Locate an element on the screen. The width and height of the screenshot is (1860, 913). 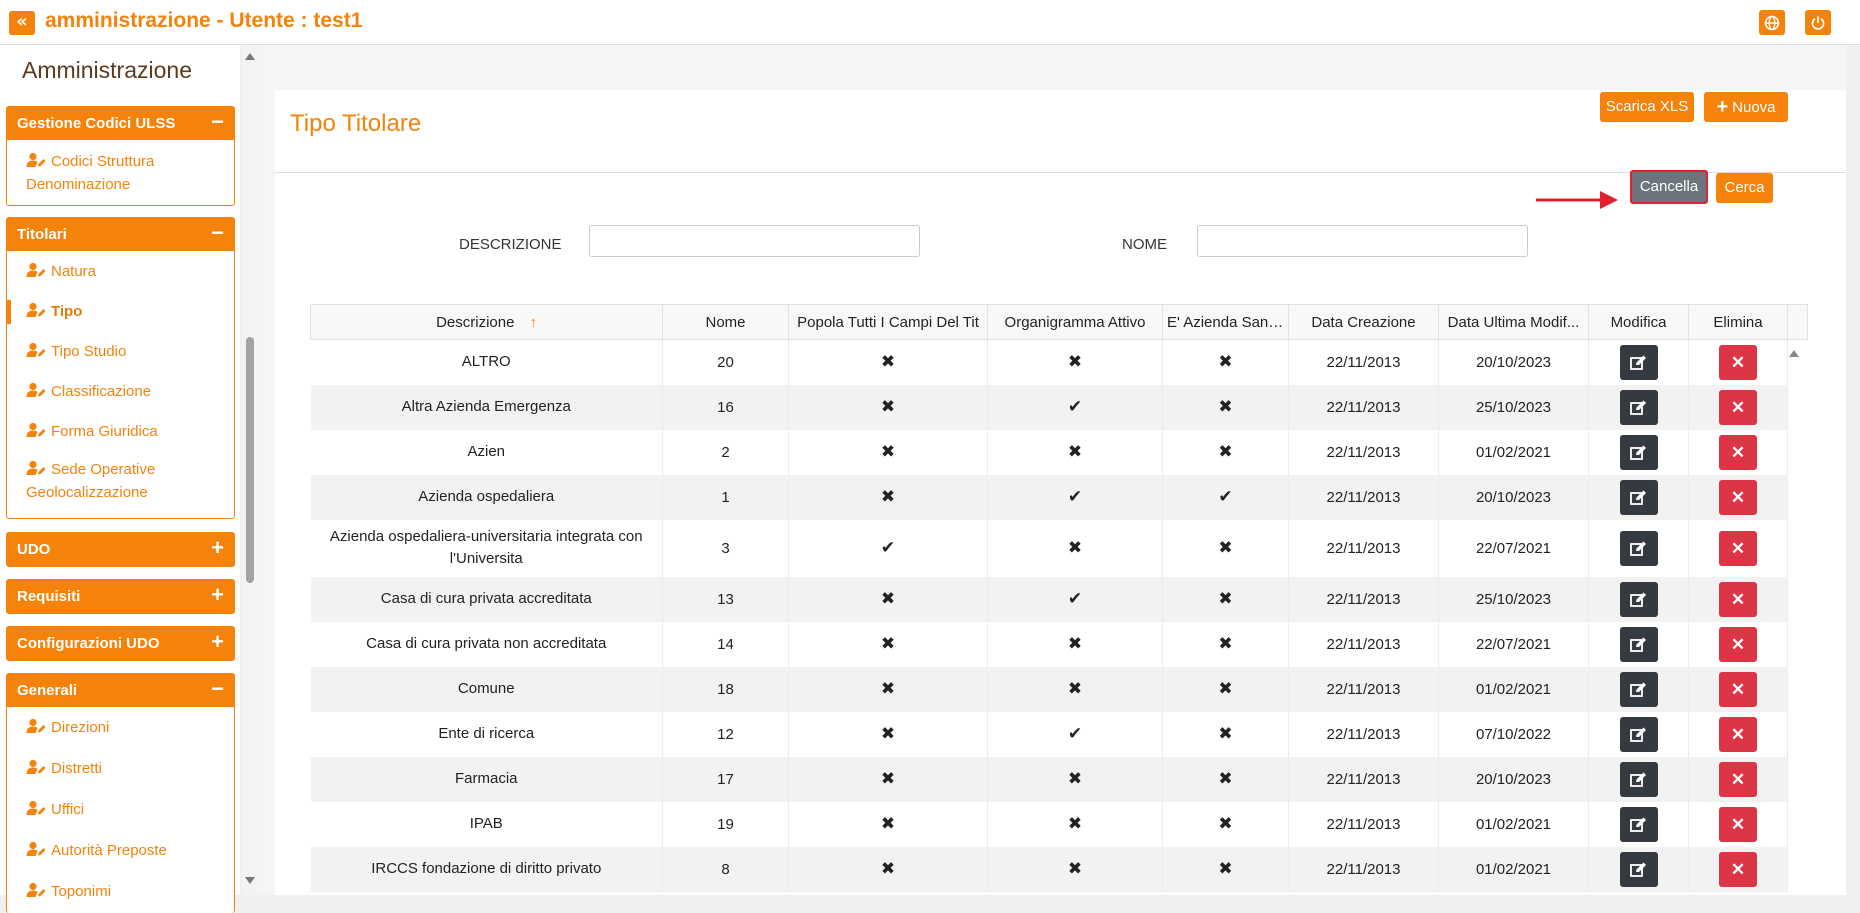
collapse-sidebar-button: « is located at coordinates (22, 23).